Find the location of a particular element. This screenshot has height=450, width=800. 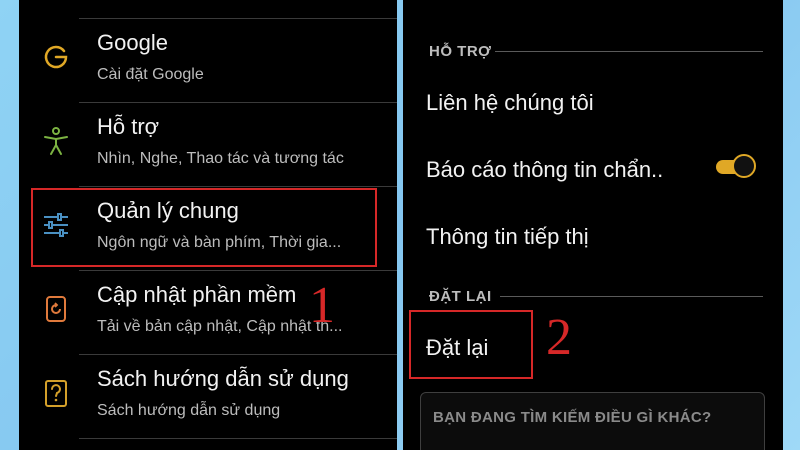

google-g-icon is located at coordinates (56, 57).